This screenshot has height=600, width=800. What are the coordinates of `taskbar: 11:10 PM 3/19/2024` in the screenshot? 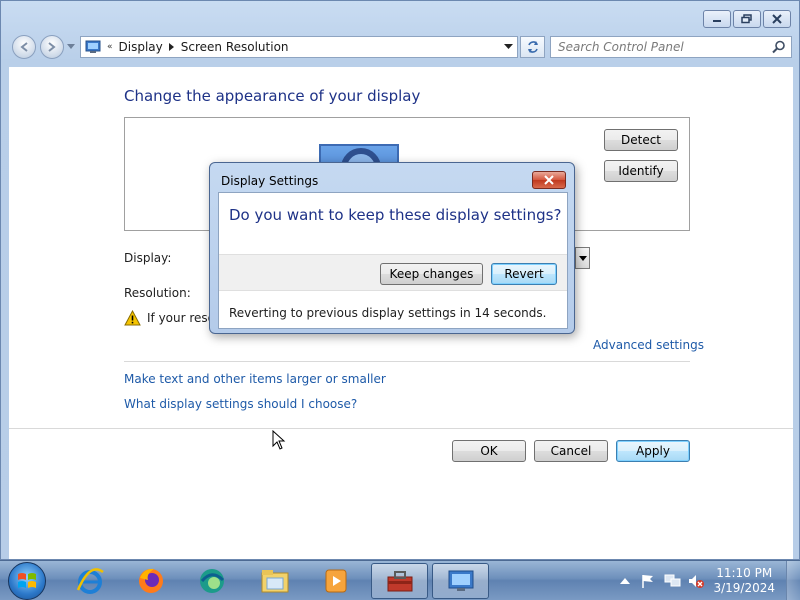 It's located at (400, 580).